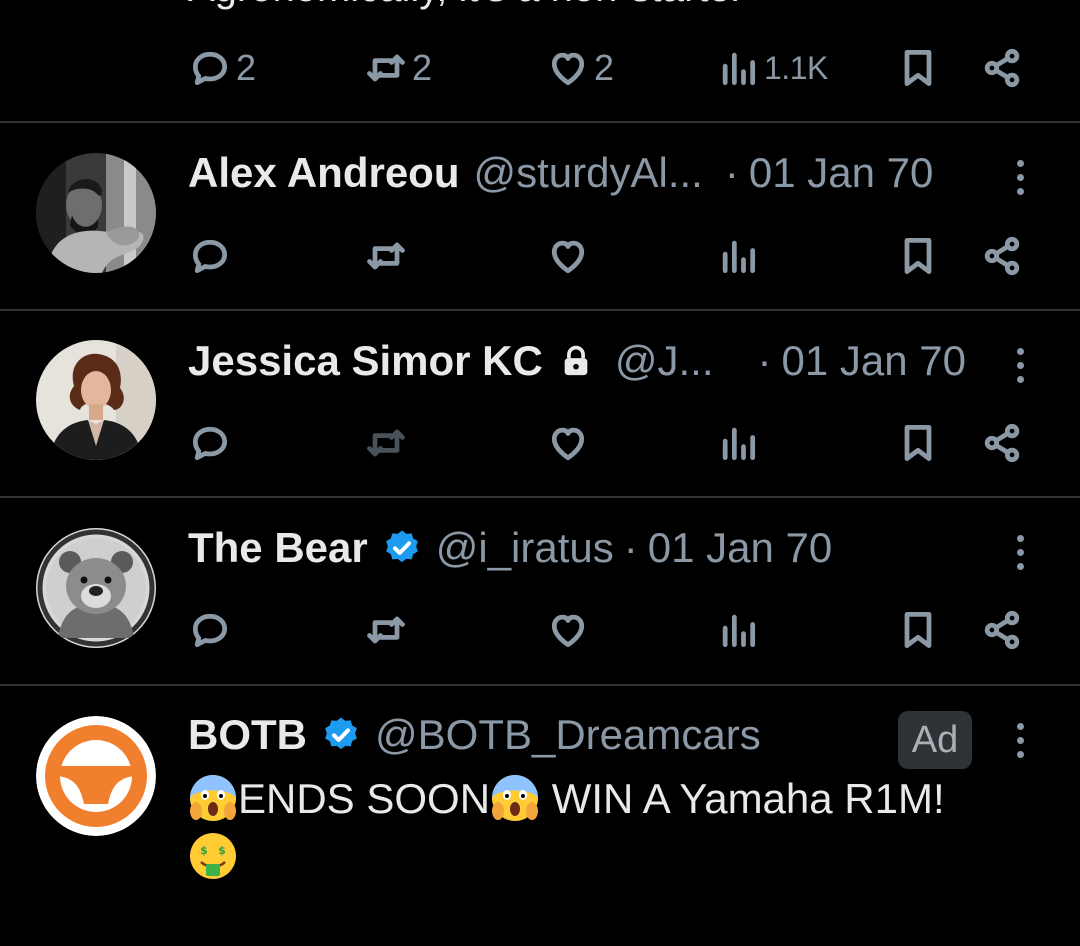 The image size is (1080, 946). I want to click on tweet-header: Alex Andreou @sturdyAl... · 01 Jan 70, so click(560, 173).